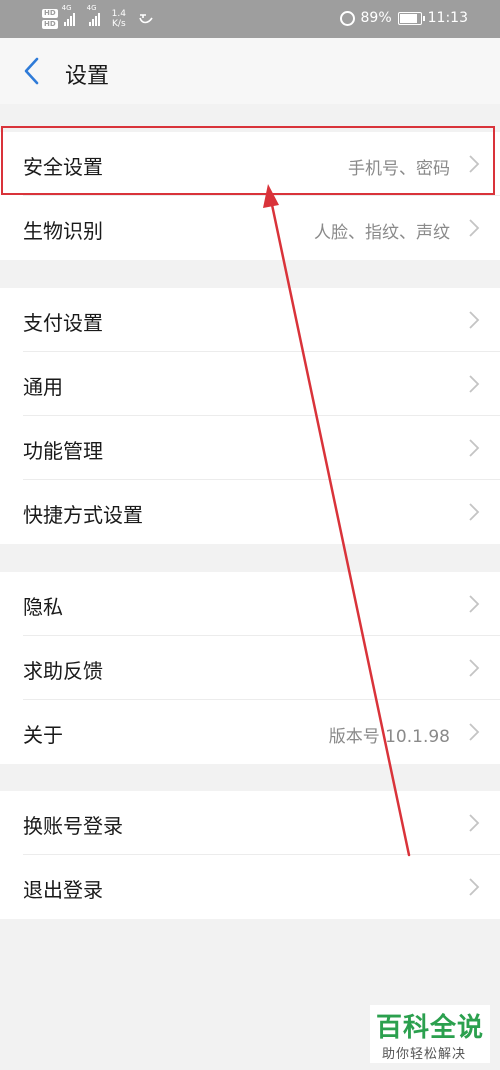 The image size is (500, 1070). What do you see at coordinates (119, 24) in the screenshot?
I see `net-speed-unit: K/s` at bounding box center [119, 24].